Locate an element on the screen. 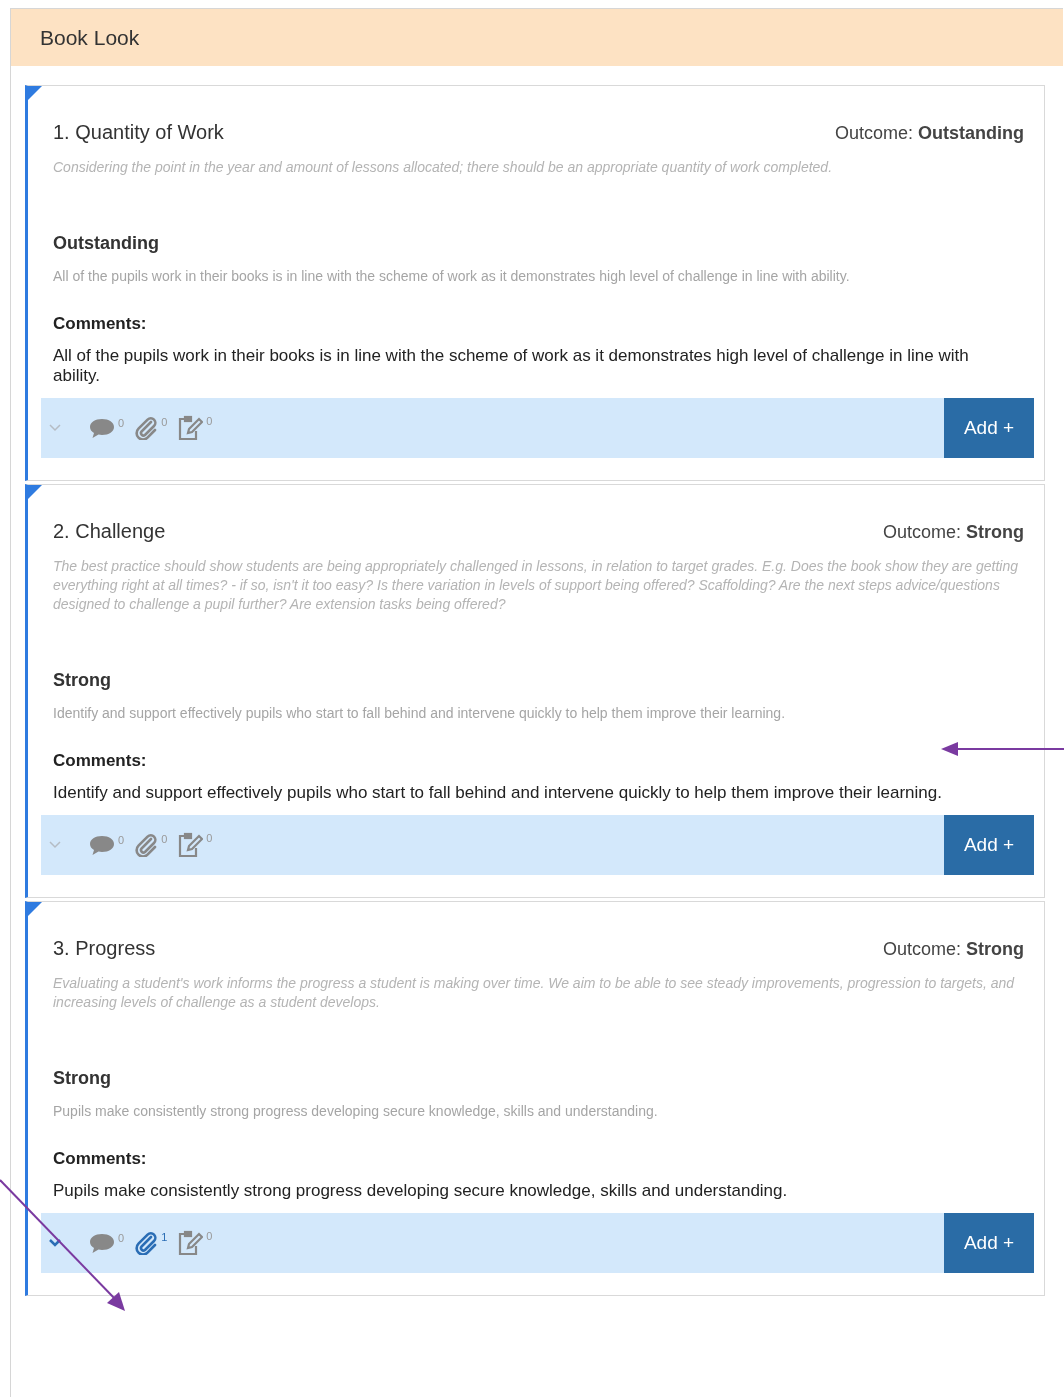 The image size is (1064, 1397). criterion-description: Evaluating a student's work informs the progress a student is making over time. We aim to be able to see steady improvements, progression to targets, and increasing levels of challenge as a student develops. is located at coordinates (534, 993).